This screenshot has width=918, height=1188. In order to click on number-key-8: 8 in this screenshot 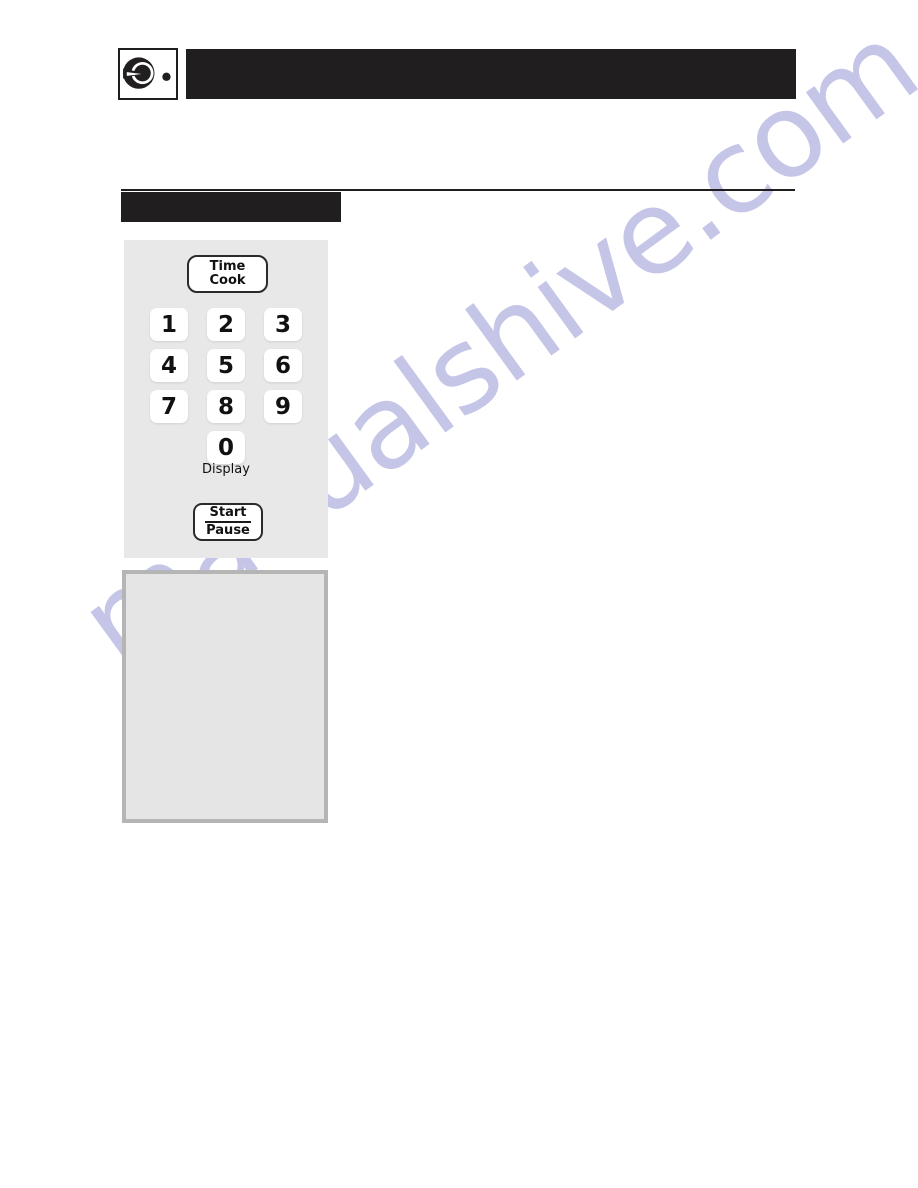, I will do `click(226, 406)`.